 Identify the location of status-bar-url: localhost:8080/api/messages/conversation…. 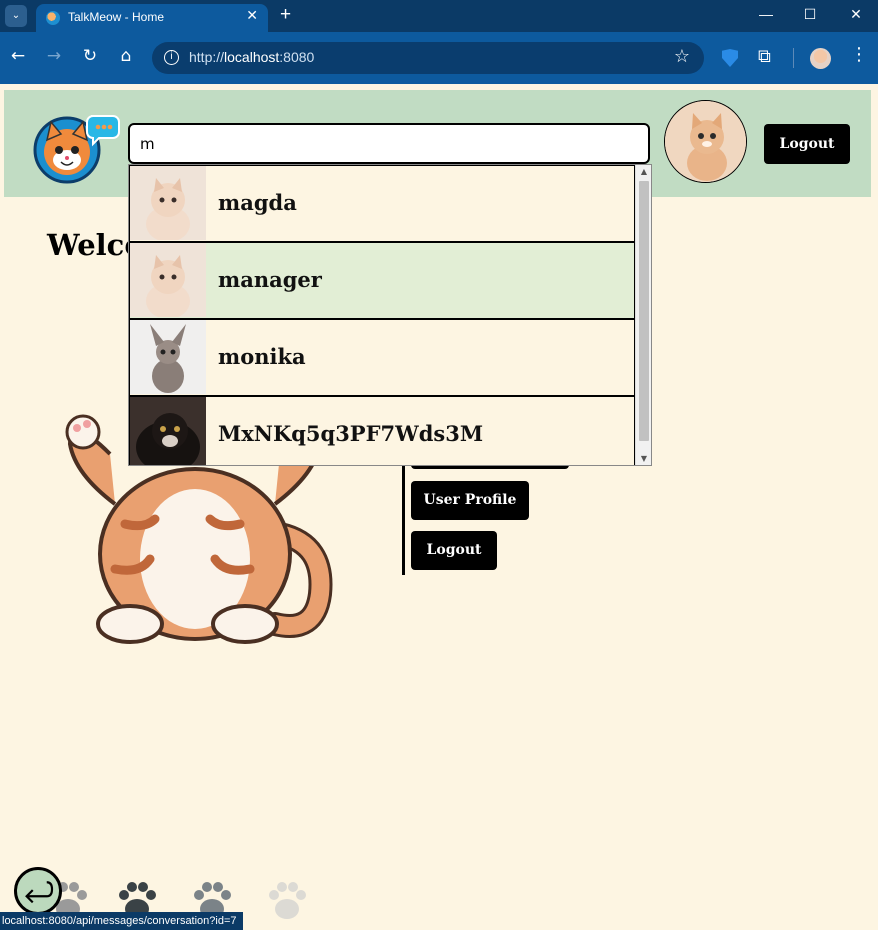
(121, 921).